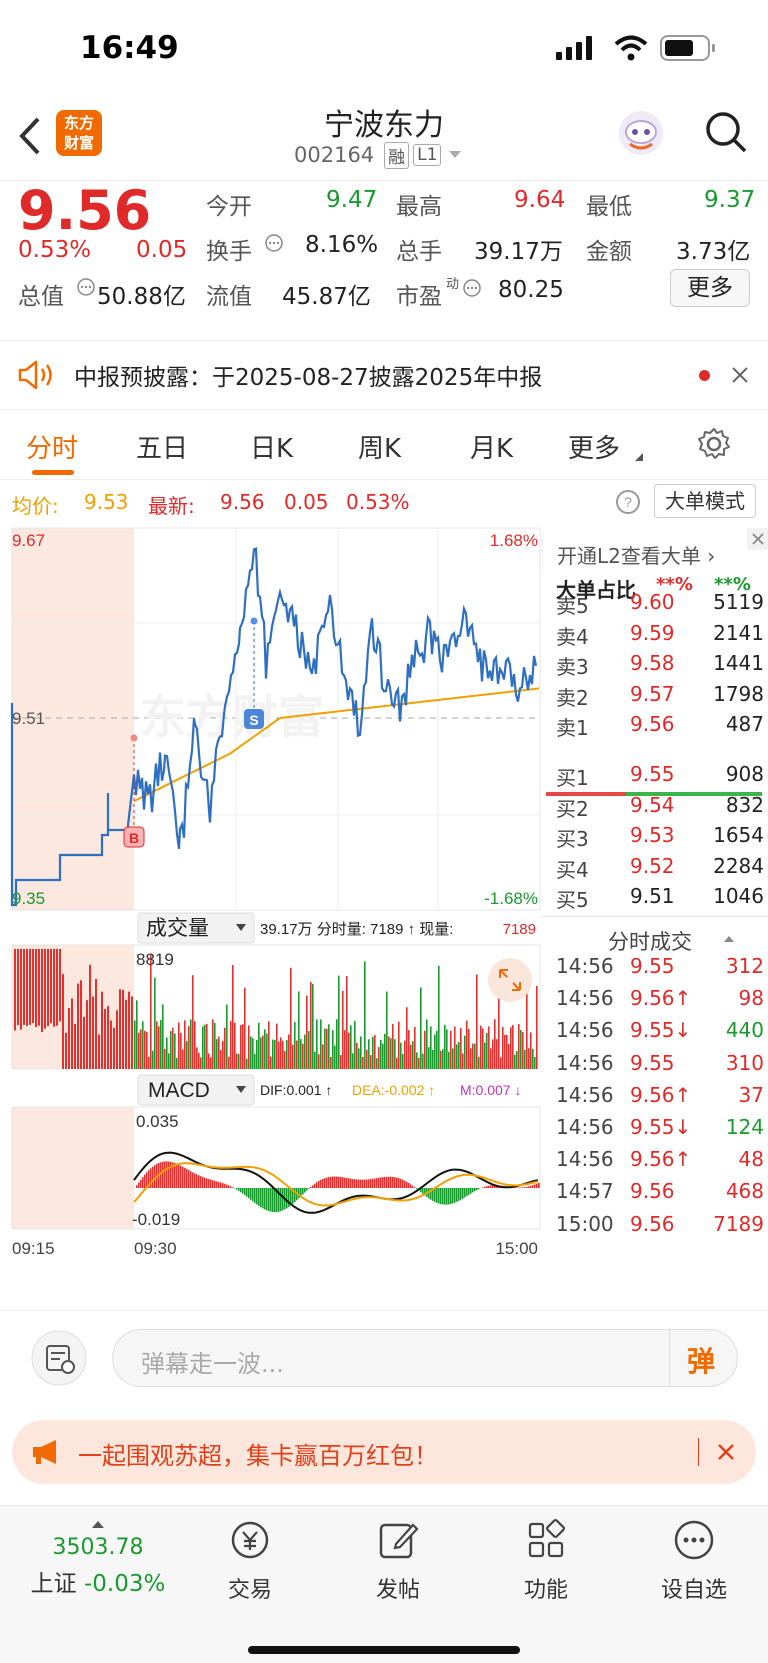  I want to click on tab-post: 发帖, so click(398, 1561).